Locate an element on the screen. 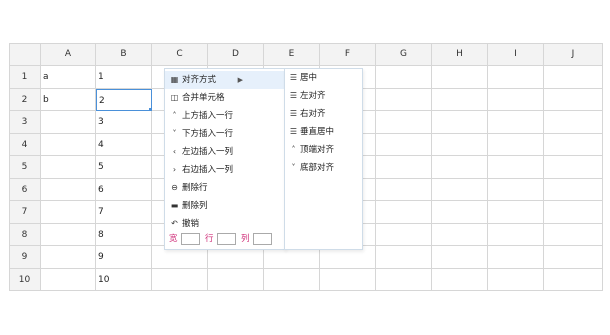  cell-J4 is located at coordinates (573, 144).